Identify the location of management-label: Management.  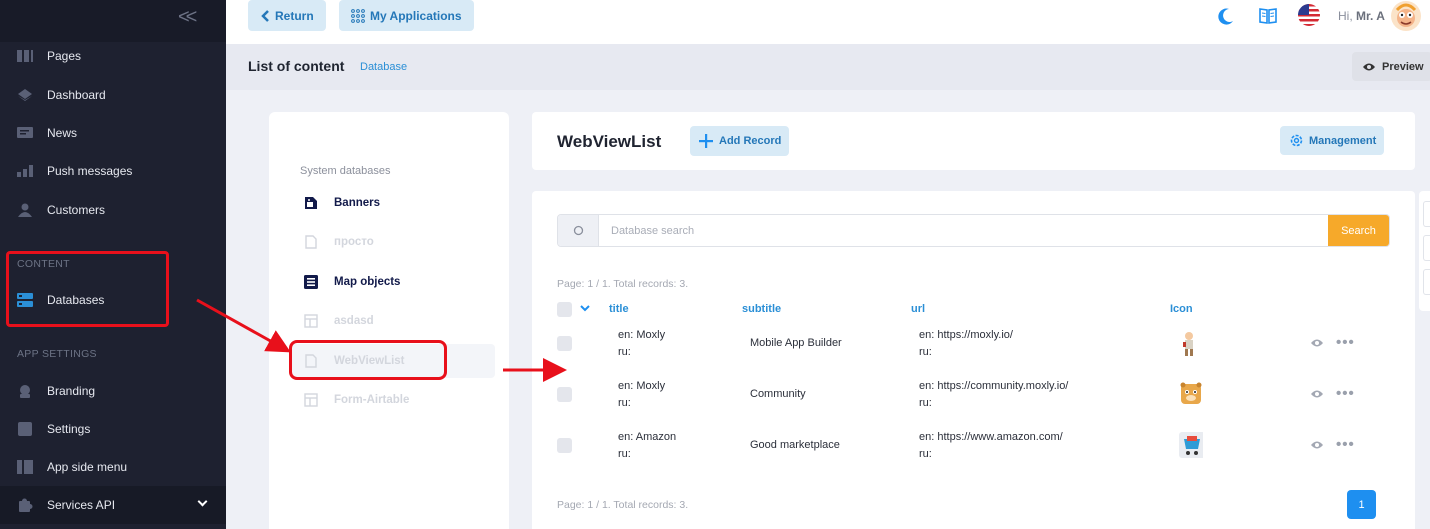
(1343, 140).